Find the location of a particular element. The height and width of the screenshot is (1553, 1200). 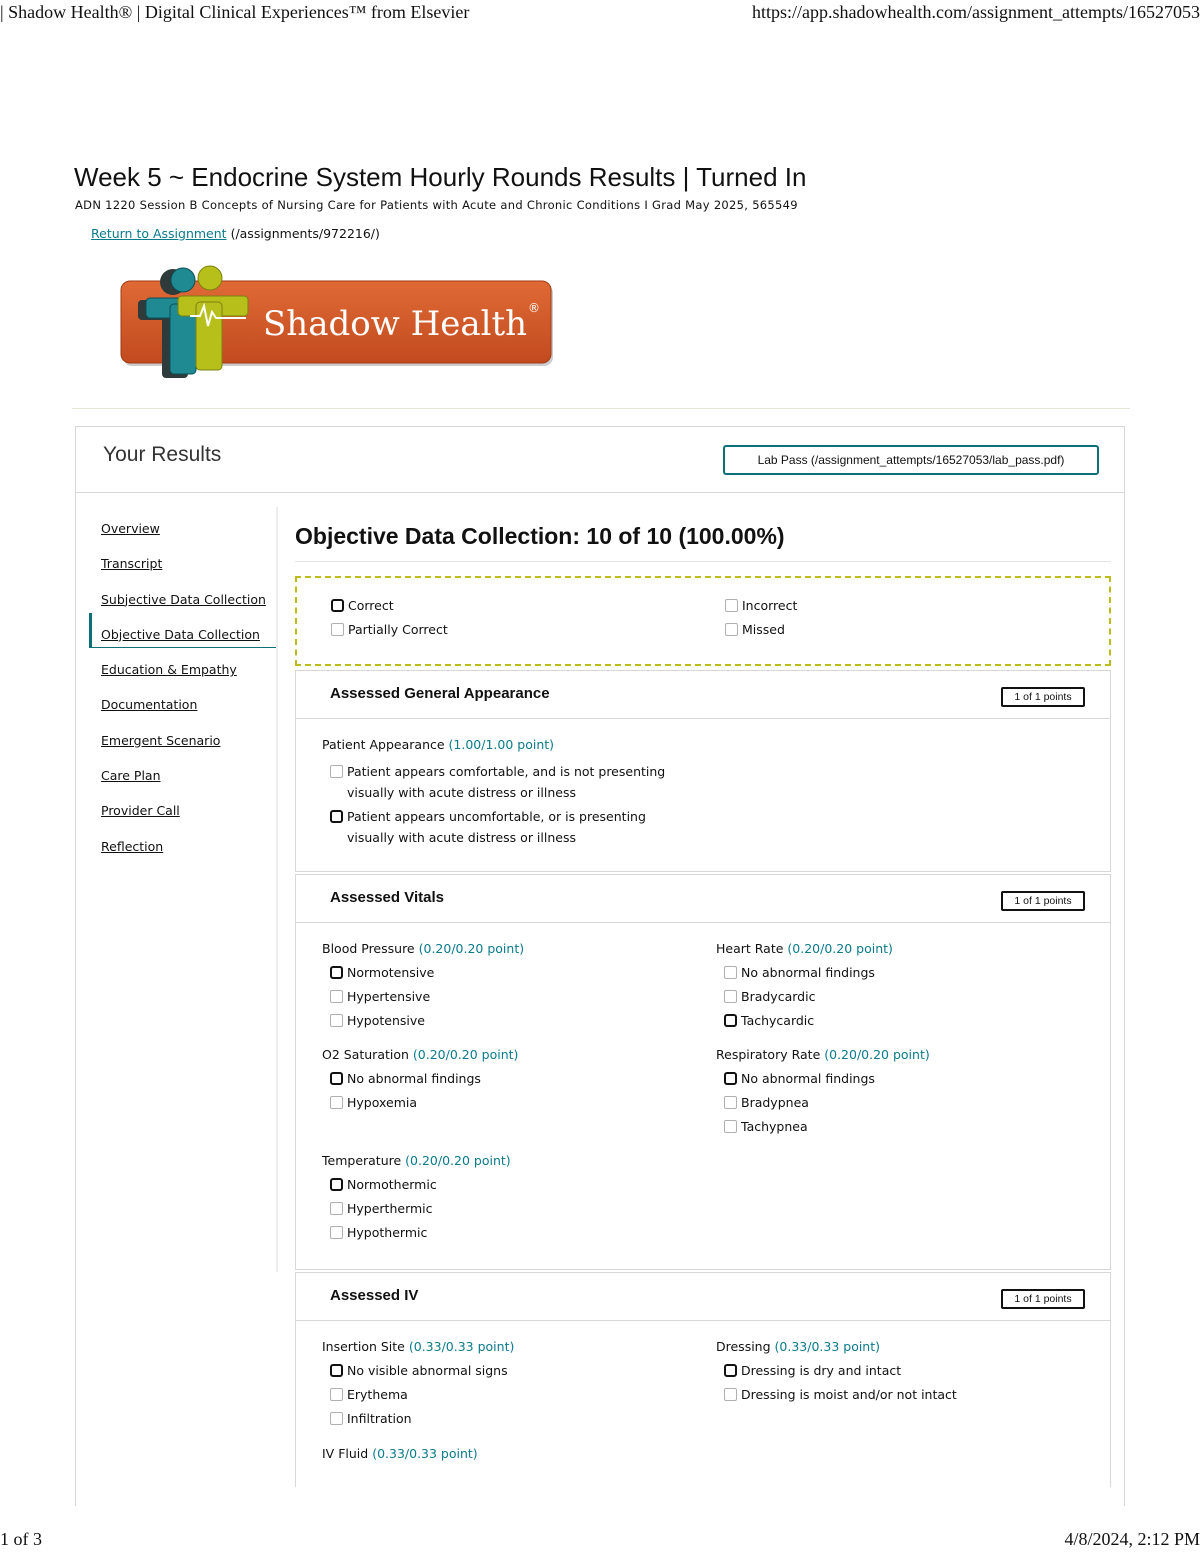

option: Normotensive is located at coordinates (511, 977).